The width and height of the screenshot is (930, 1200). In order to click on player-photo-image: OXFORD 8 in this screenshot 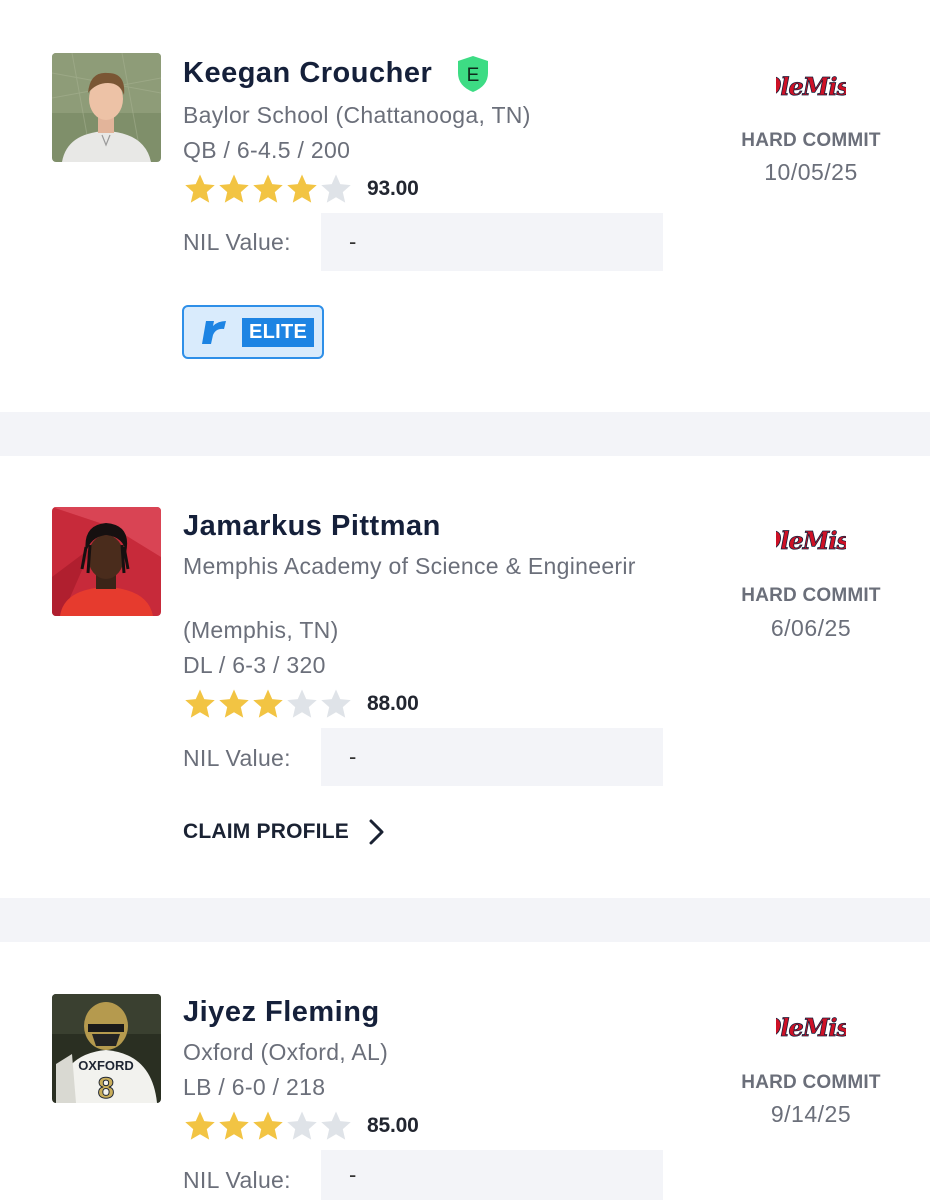, I will do `click(106, 1048)`.